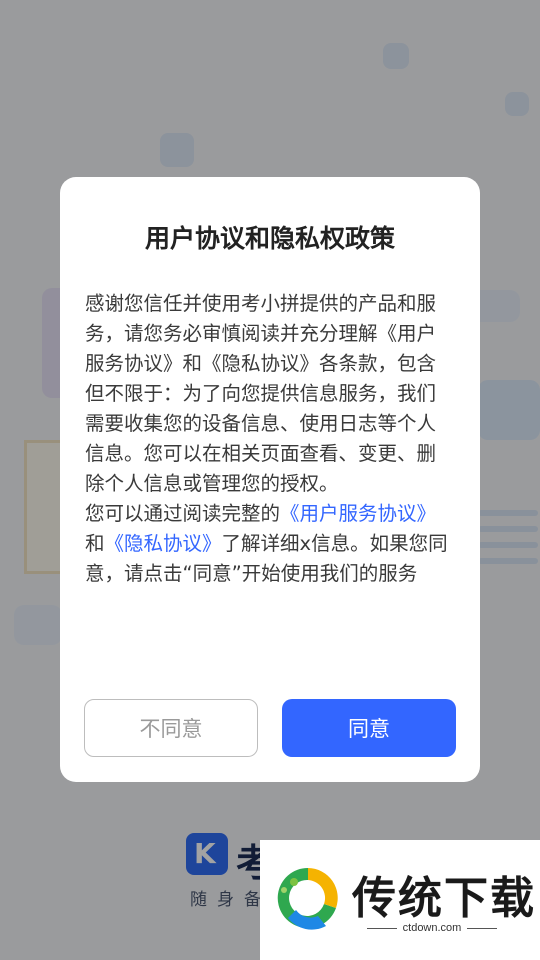  What do you see at coordinates (307, 898) in the screenshot?
I see `watermark-logo-icon` at bounding box center [307, 898].